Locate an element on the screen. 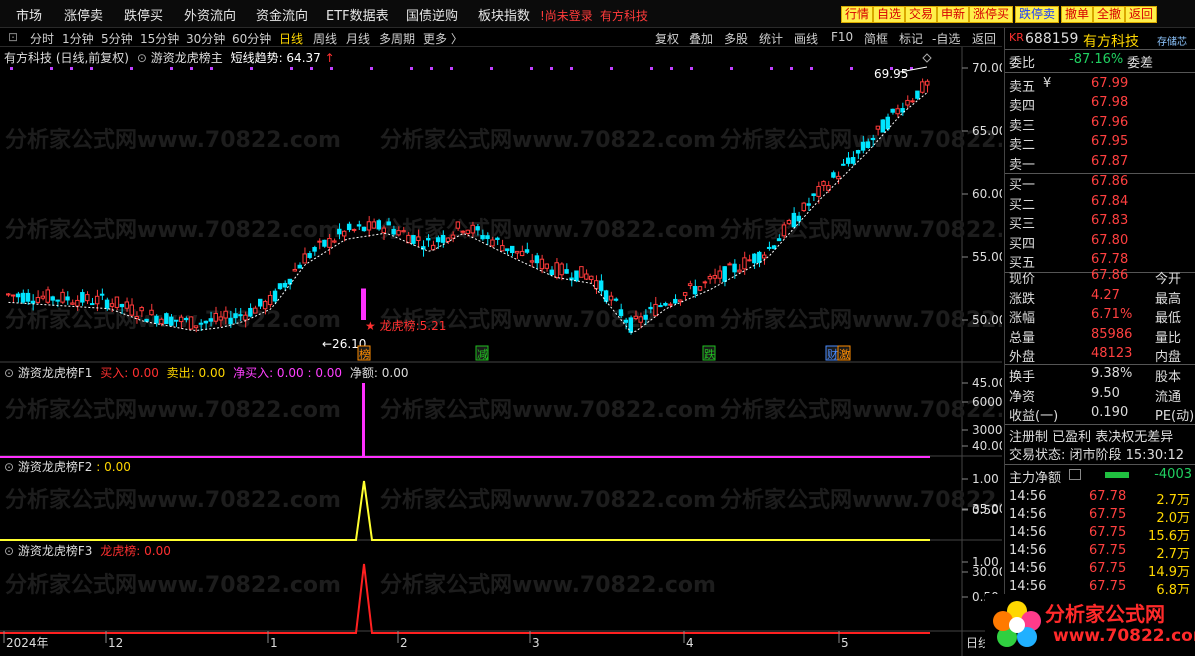 This screenshot has height=656, width=1195. period-tab-3: 15分钟 is located at coordinates (159, 38).